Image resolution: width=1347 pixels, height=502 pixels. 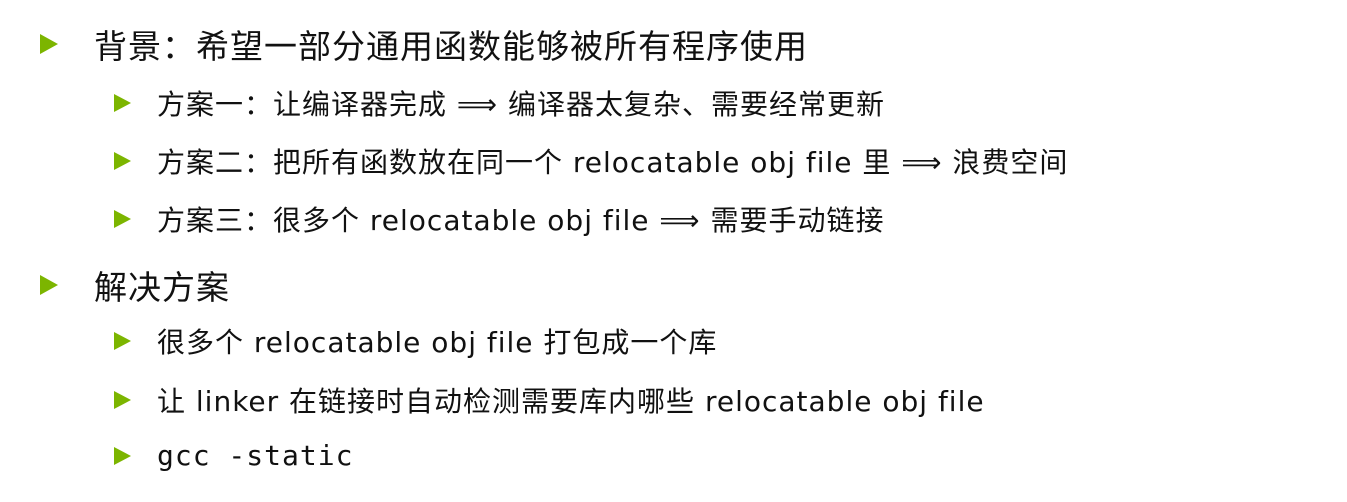 I want to click on bullet-text: 解决方案, so click(x=162, y=287).